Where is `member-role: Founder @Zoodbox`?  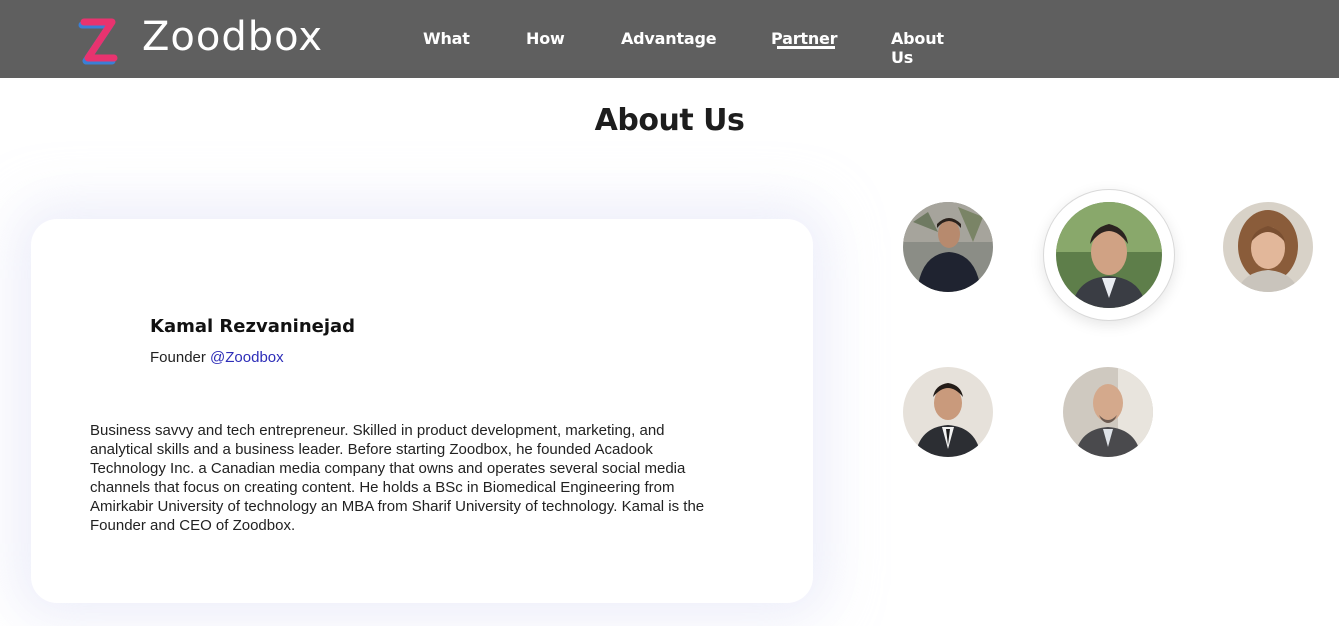 member-role: Founder @Zoodbox is located at coordinates (217, 357).